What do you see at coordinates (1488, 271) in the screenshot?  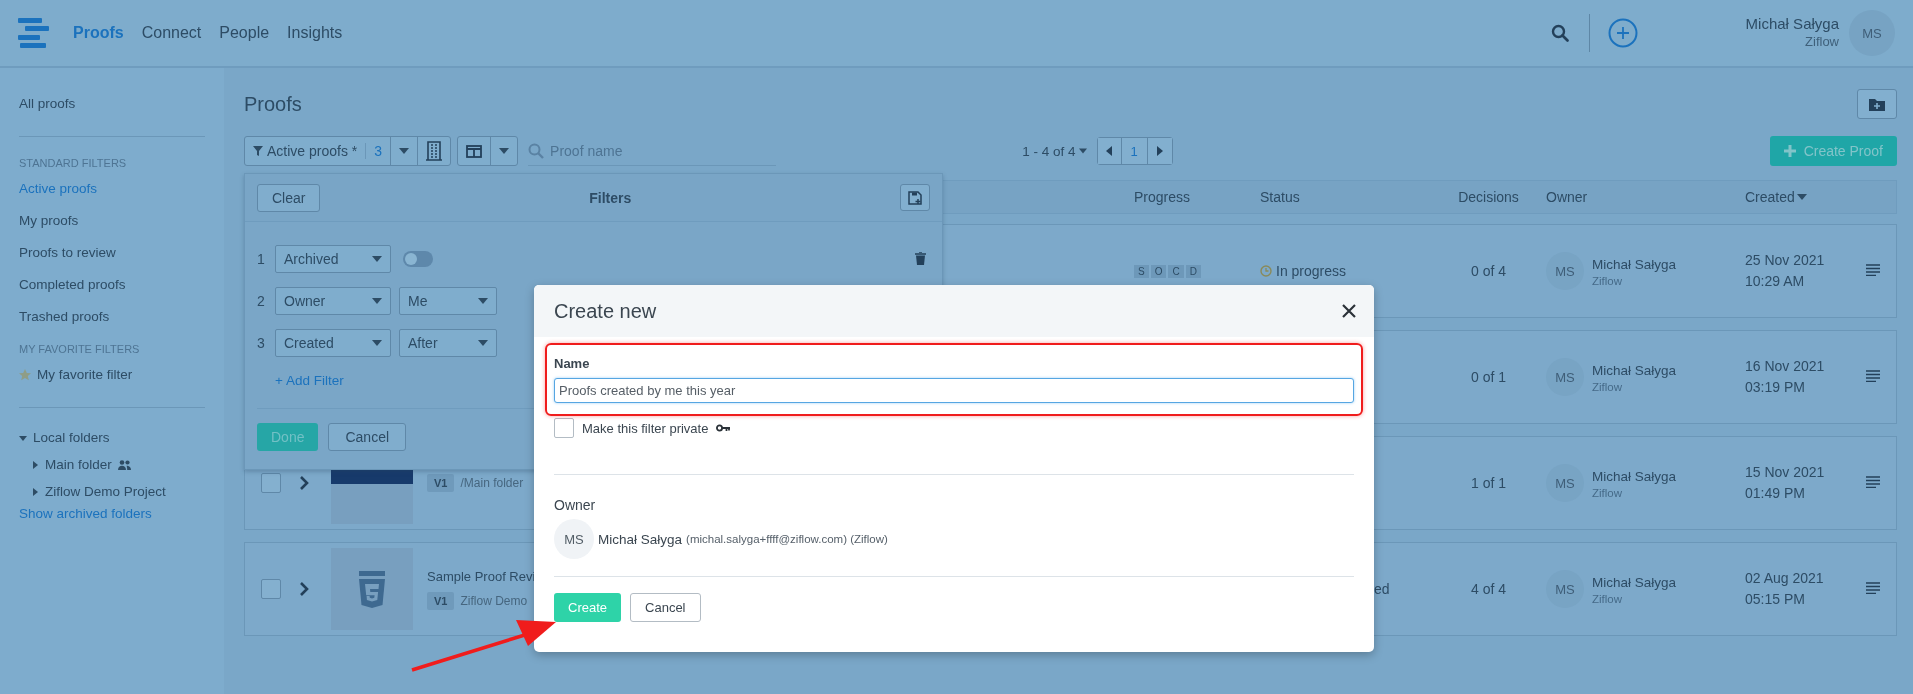 I see `decisions-count: 0 of 4` at bounding box center [1488, 271].